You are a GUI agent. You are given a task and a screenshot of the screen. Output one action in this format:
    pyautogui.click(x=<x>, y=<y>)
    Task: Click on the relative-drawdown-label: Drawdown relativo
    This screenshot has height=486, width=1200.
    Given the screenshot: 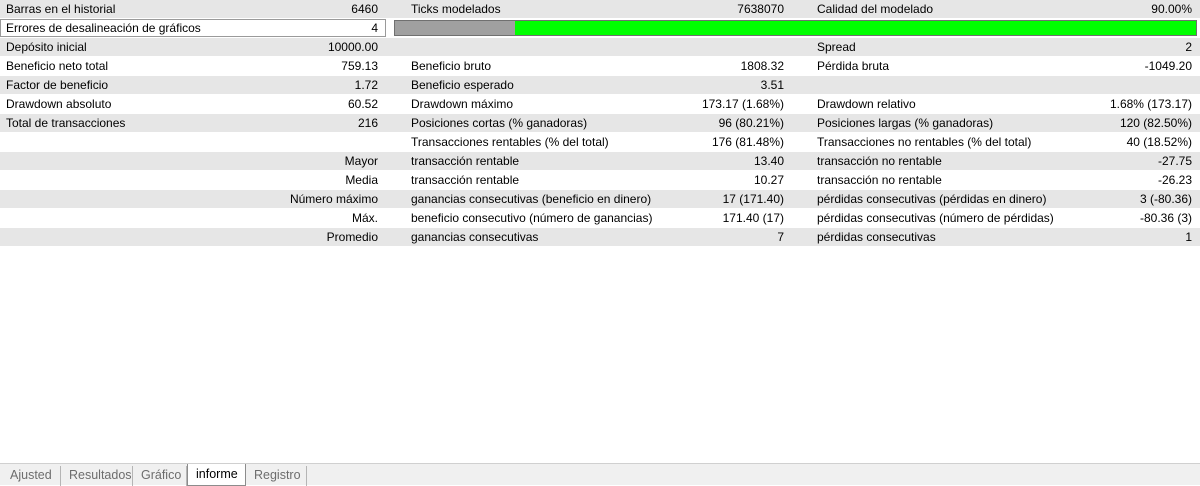 What is the action you would take?
    pyautogui.click(x=866, y=104)
    